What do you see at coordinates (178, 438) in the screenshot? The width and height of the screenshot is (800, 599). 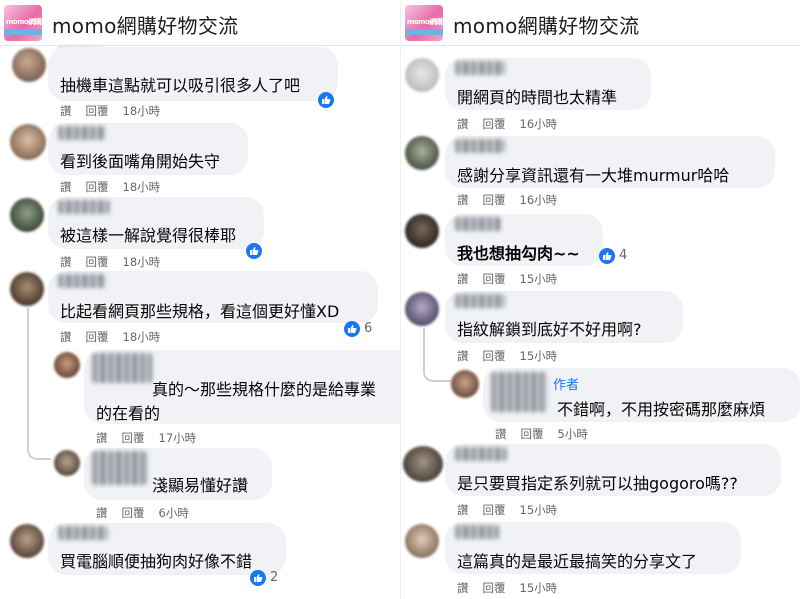 I see `timestamp: 17小時` at bounding box center [178, 438].